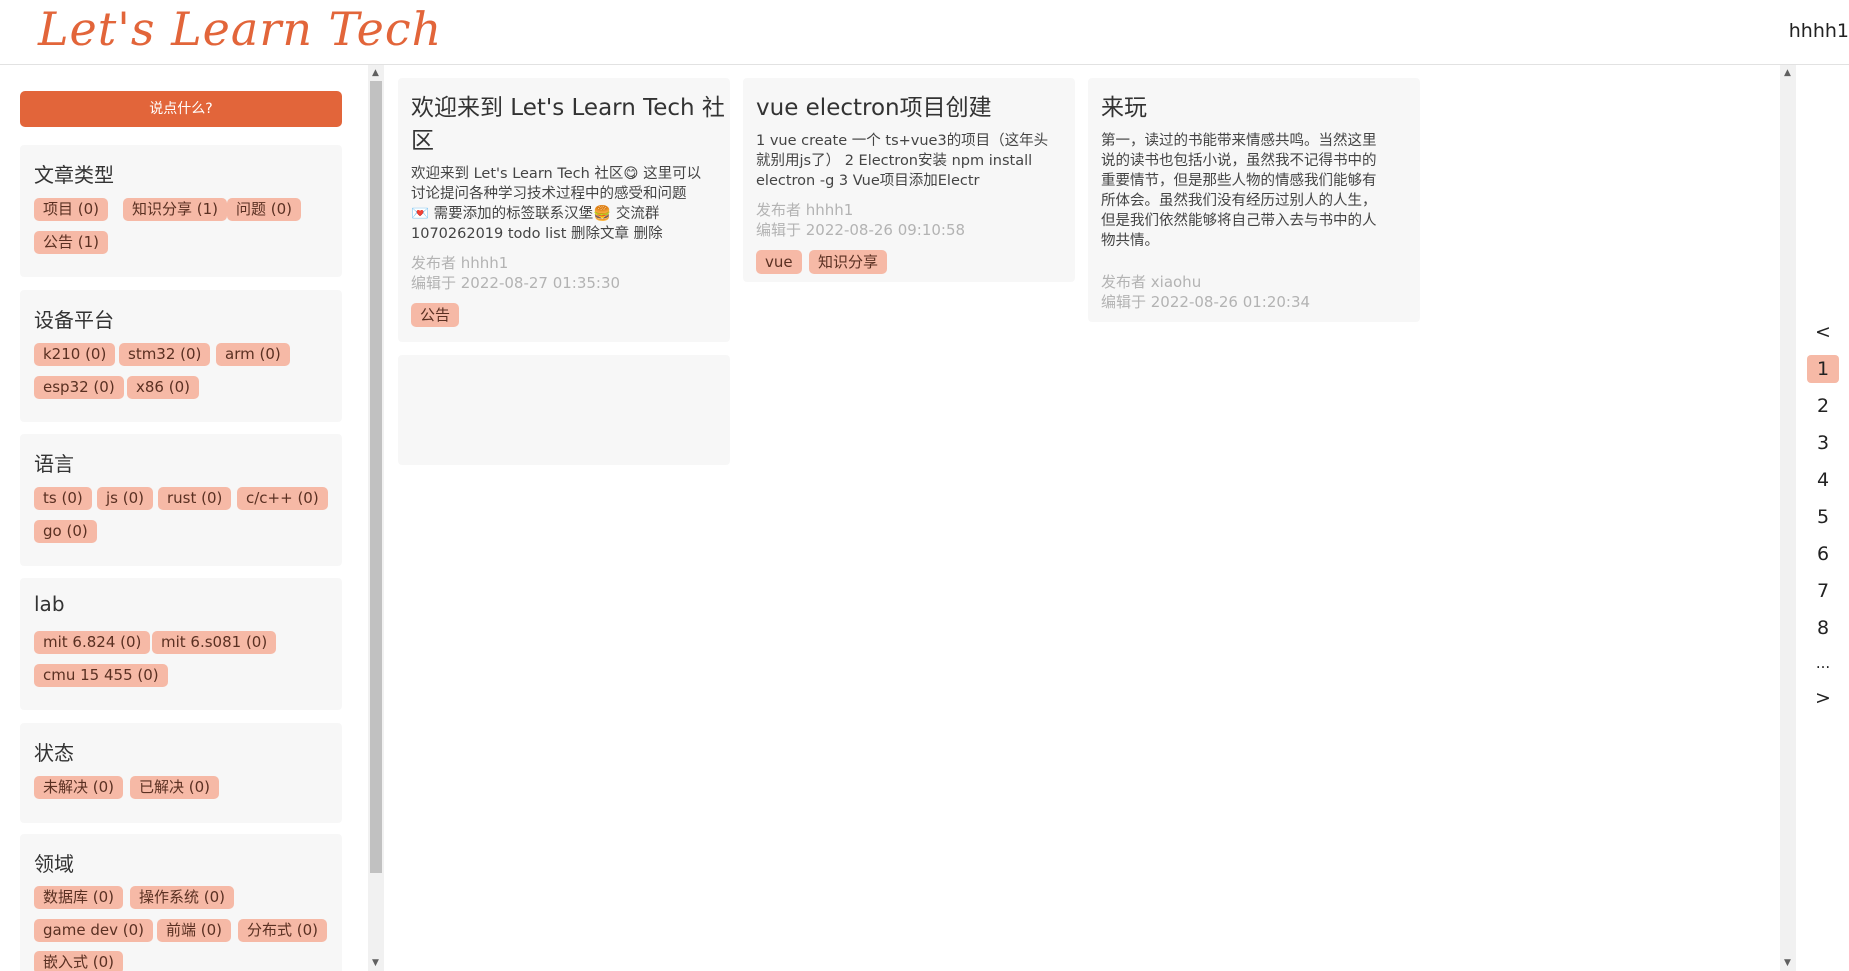 This screenshot has height=971, width=1849. I want to click on tag-chip: k210 (0), so click(75, 354).